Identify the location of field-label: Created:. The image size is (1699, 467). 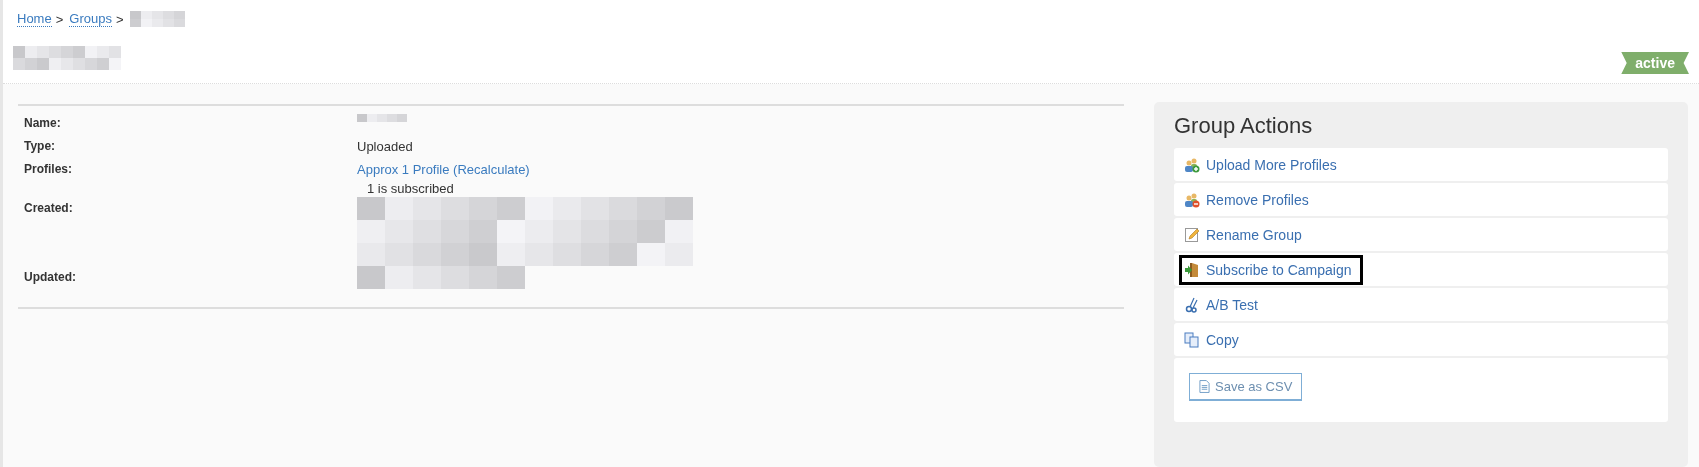
(48, 208).